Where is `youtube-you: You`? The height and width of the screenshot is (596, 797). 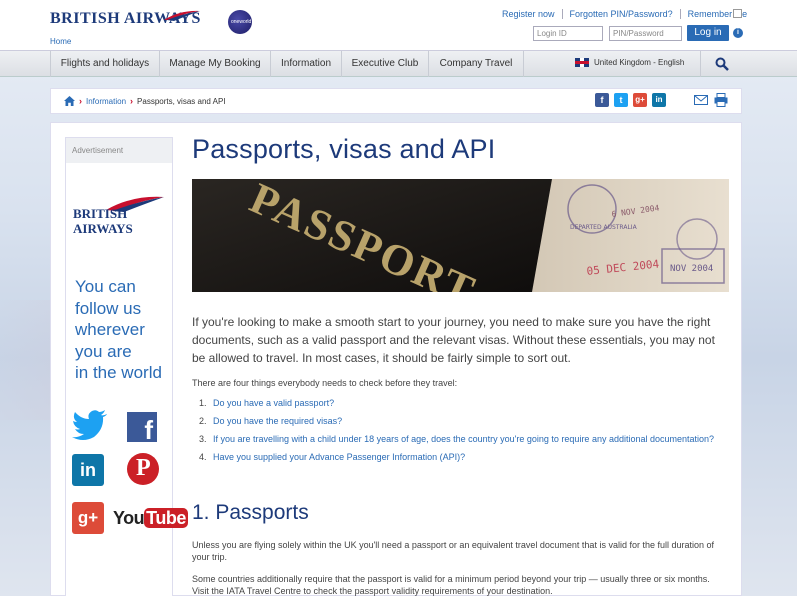 youtube-you: You is located at coordinates (129, 518).